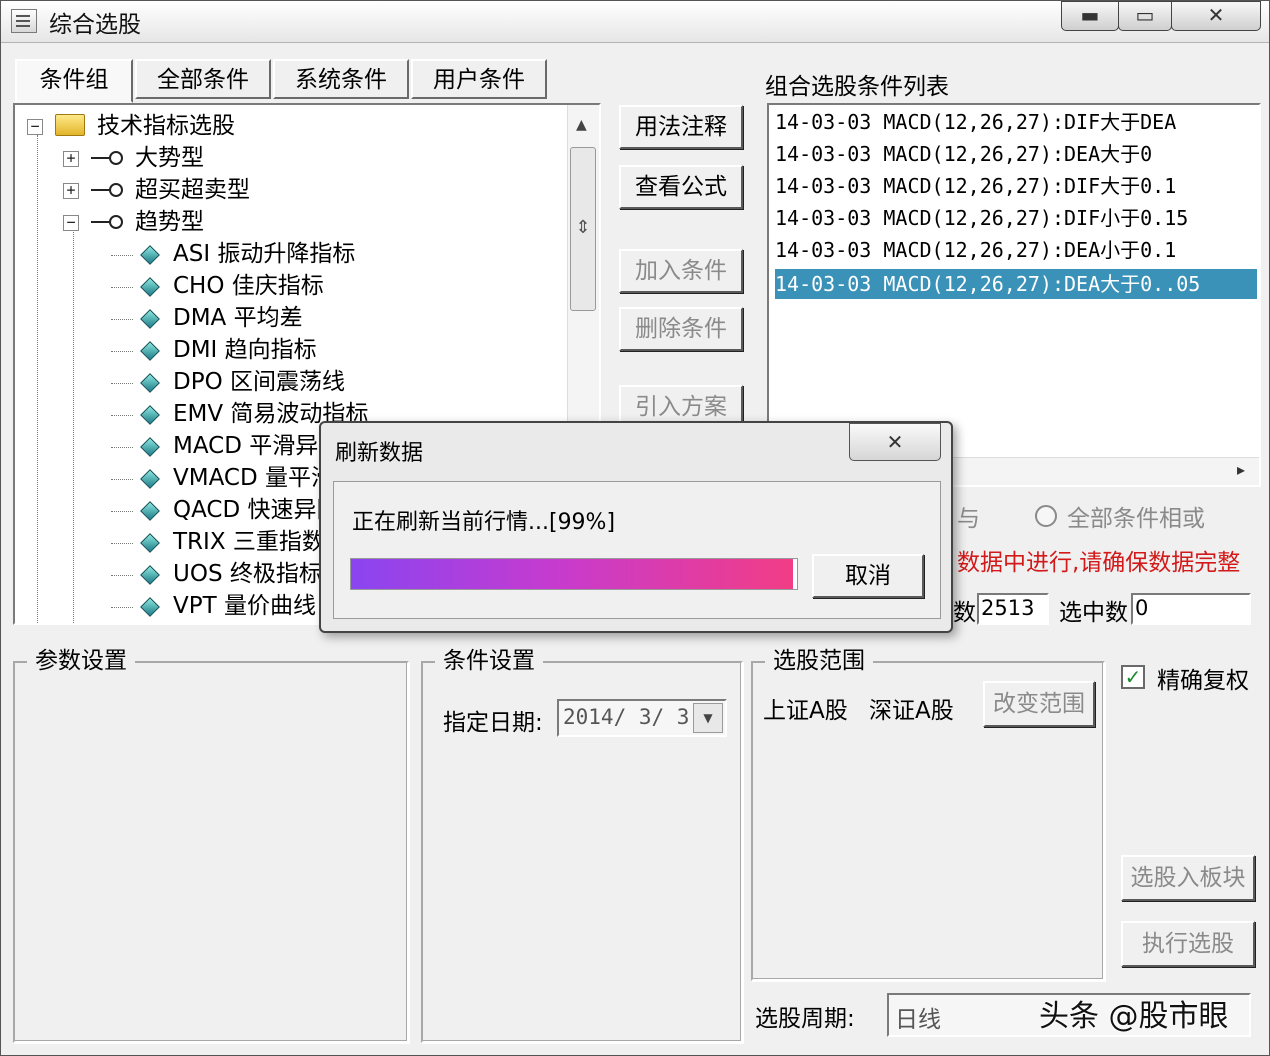 This screenshot has height=1056, width=1270. Describe the element at coordinates (70, 125) in the screenshot. I see `folder-icon` at that location.